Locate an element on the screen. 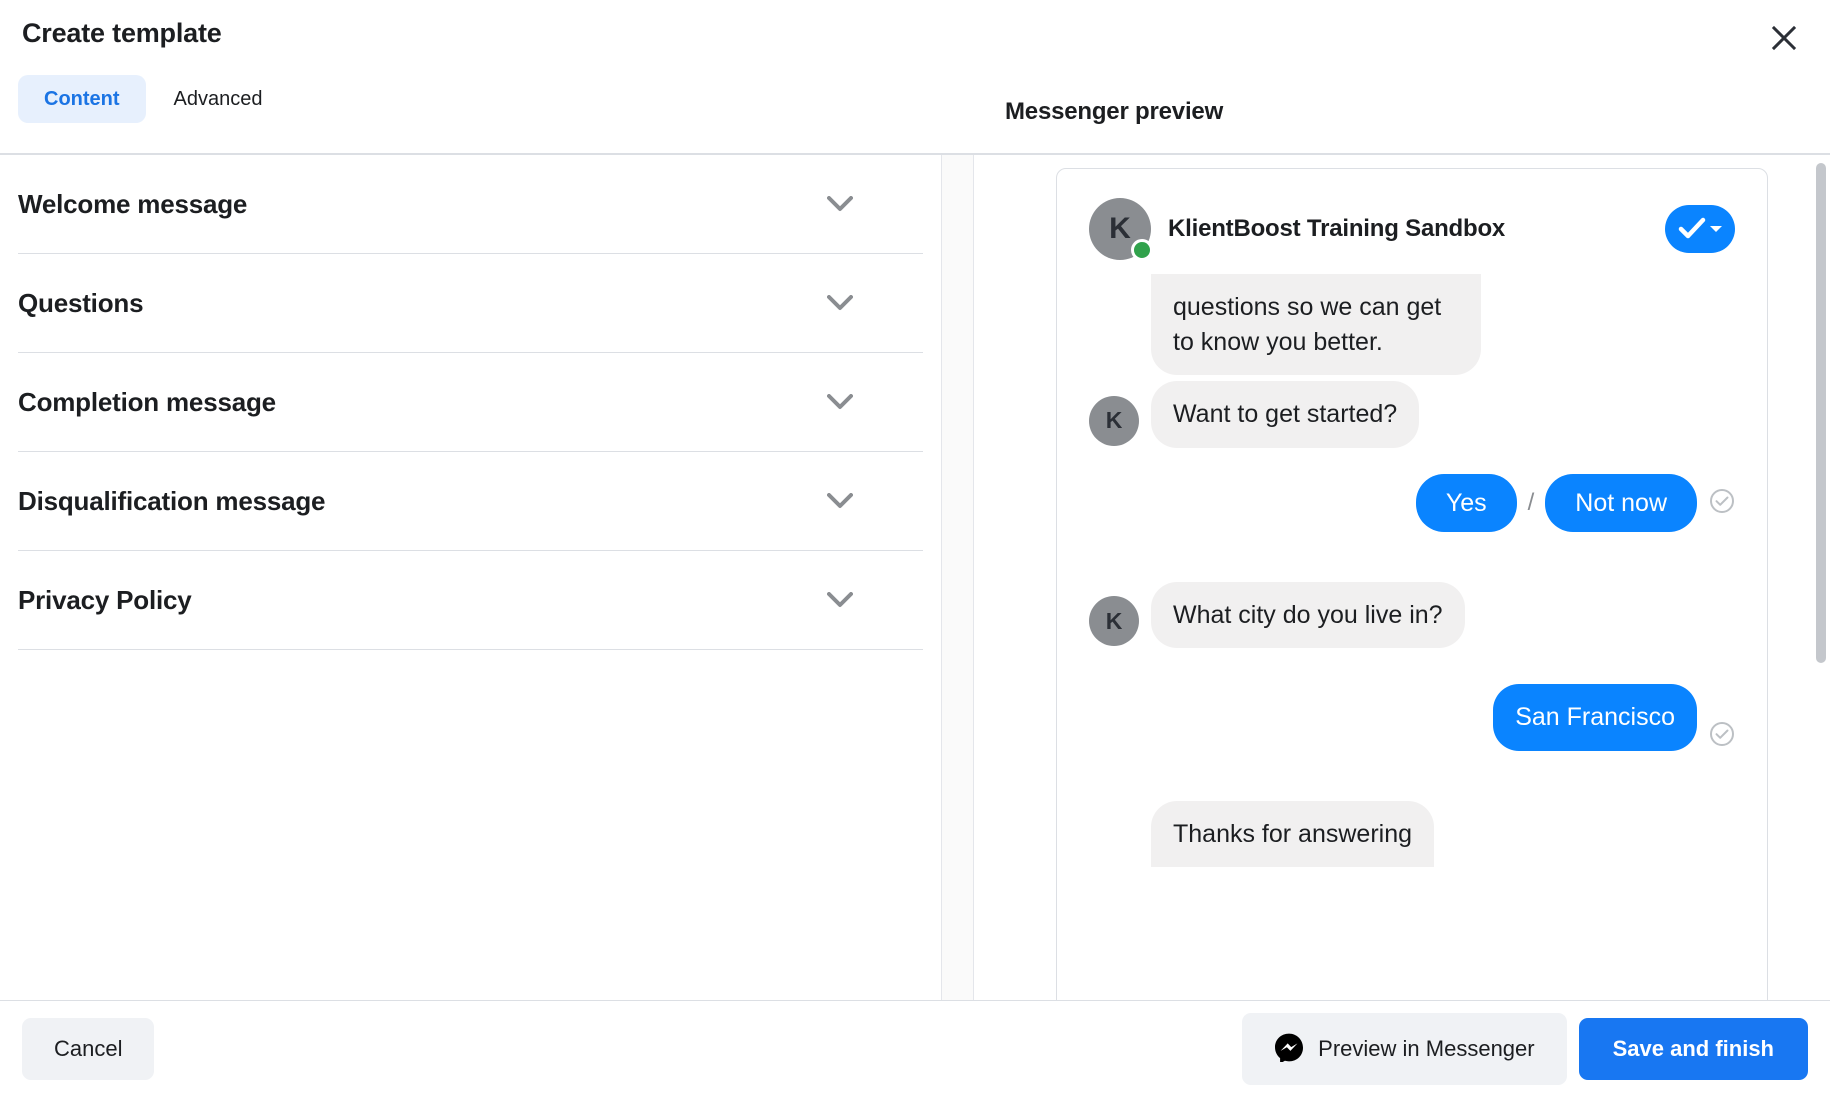 The height and width of the screenshot is (1096, 1830). message-row: K What city do you live in? is located at coordinates (1412, 614).